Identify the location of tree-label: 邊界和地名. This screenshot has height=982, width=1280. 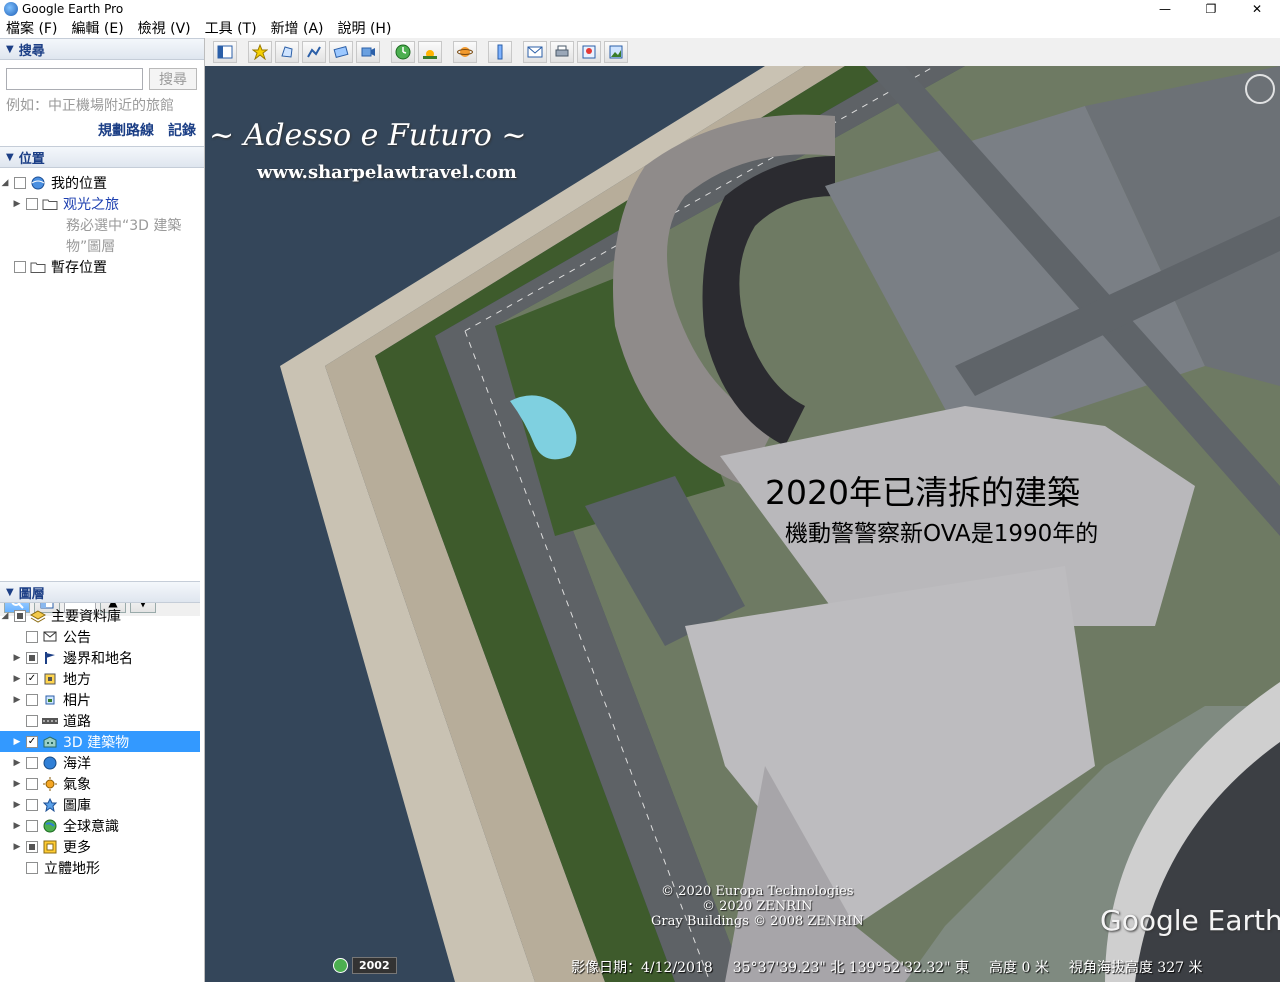
(98, 658).